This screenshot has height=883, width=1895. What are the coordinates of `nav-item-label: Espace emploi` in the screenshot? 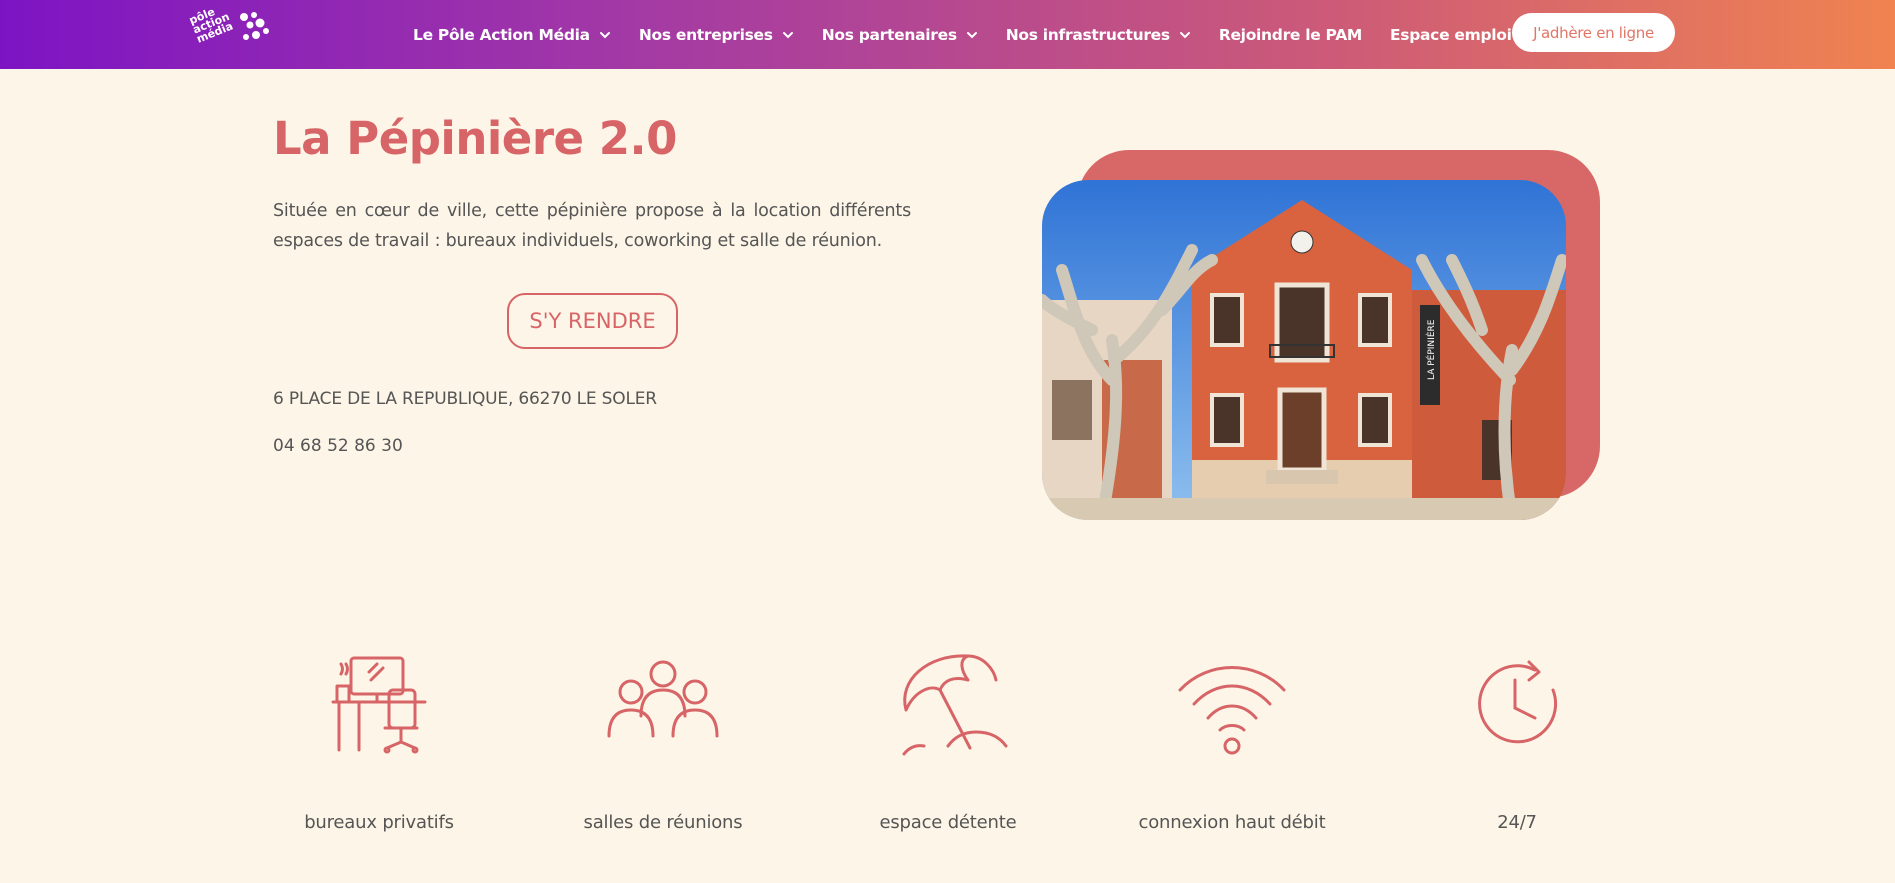 It's located at (1451, 34).